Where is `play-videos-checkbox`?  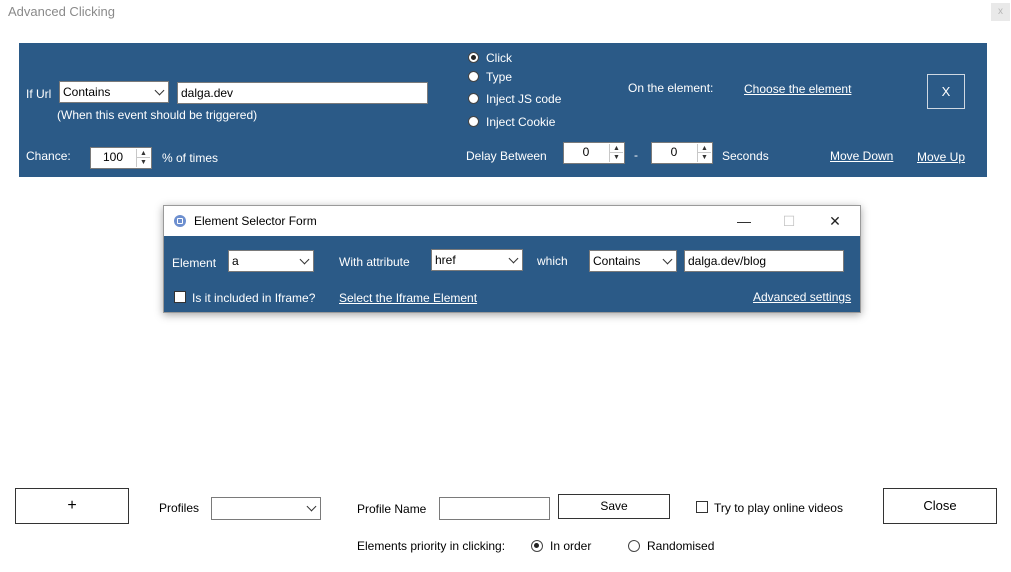
play-videos-checkbox is located at coordinates (702, 507).